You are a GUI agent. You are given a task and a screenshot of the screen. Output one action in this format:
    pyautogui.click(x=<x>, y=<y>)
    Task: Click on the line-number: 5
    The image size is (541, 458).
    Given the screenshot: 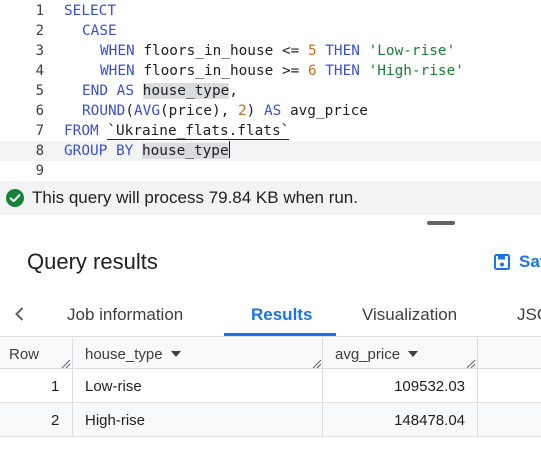 What is the action you would take?
    pyautogui.click(x=39, y=91)
    